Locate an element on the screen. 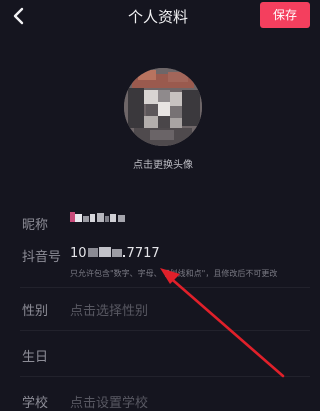  douyin-id-redacted is located at coordinates (106, 252).